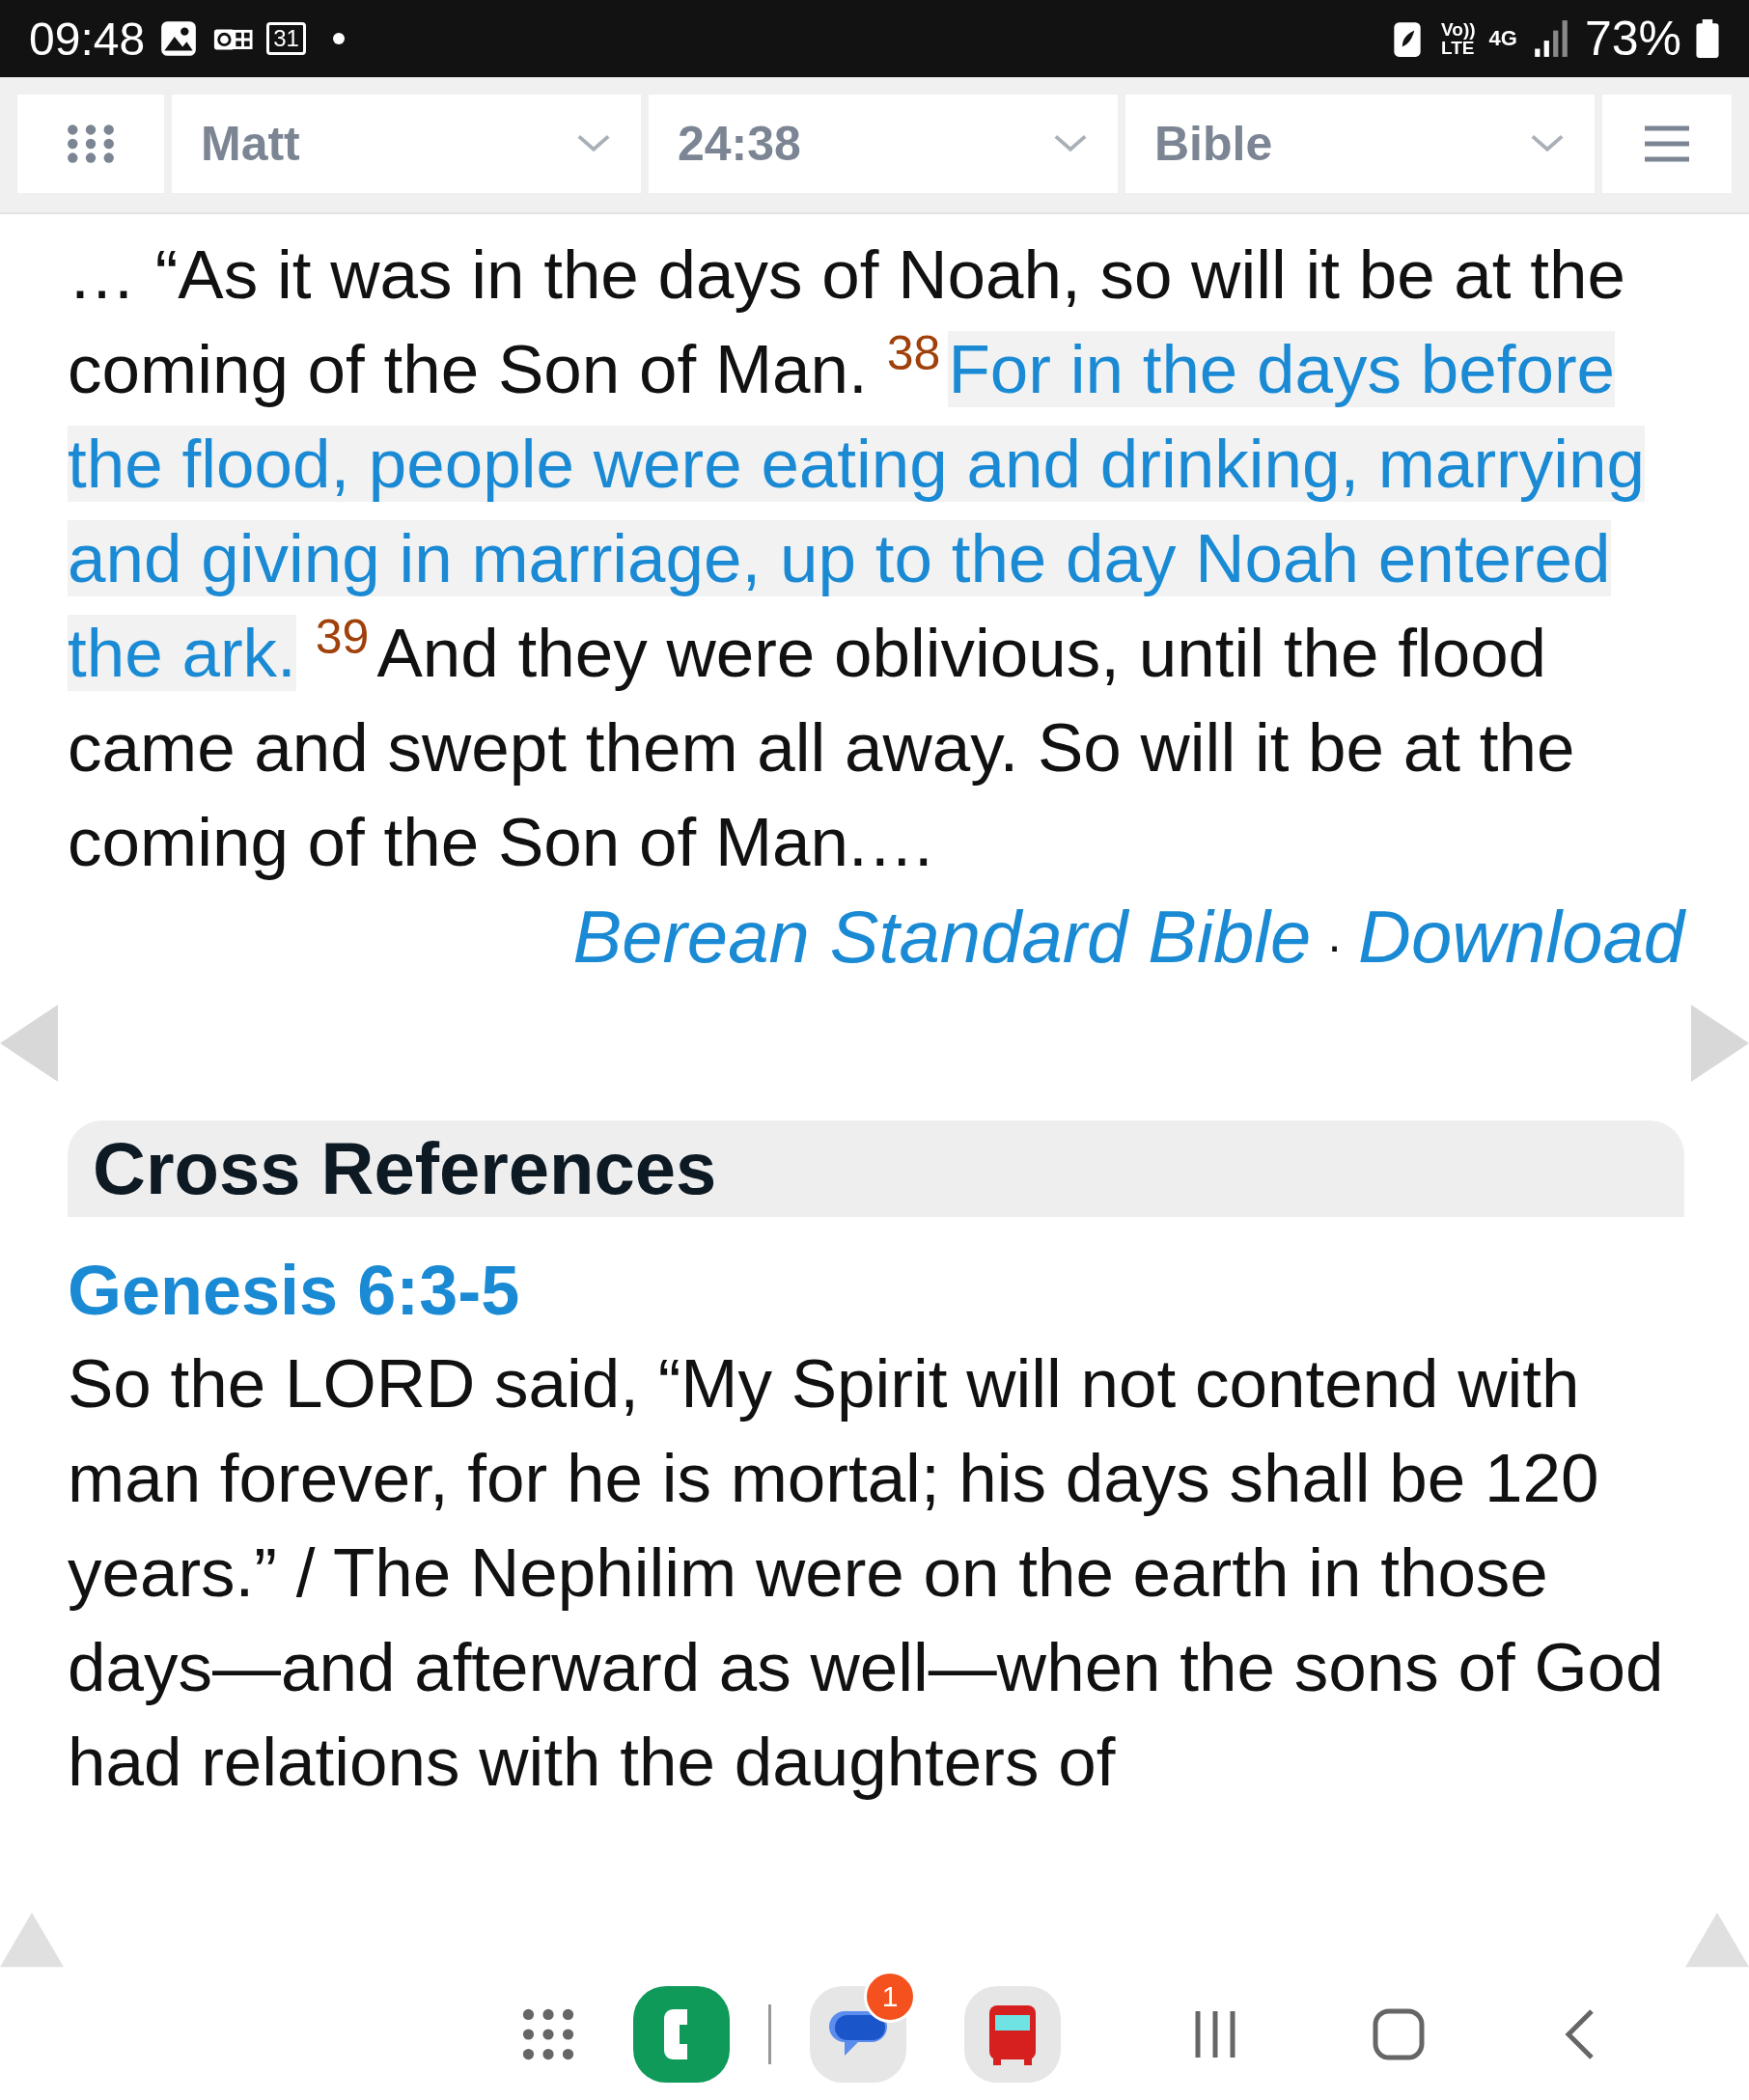 This screenshot has height=2100, width=1749. I want to click on volte-indicator: Vo)) LTE, so click(1458, 38).